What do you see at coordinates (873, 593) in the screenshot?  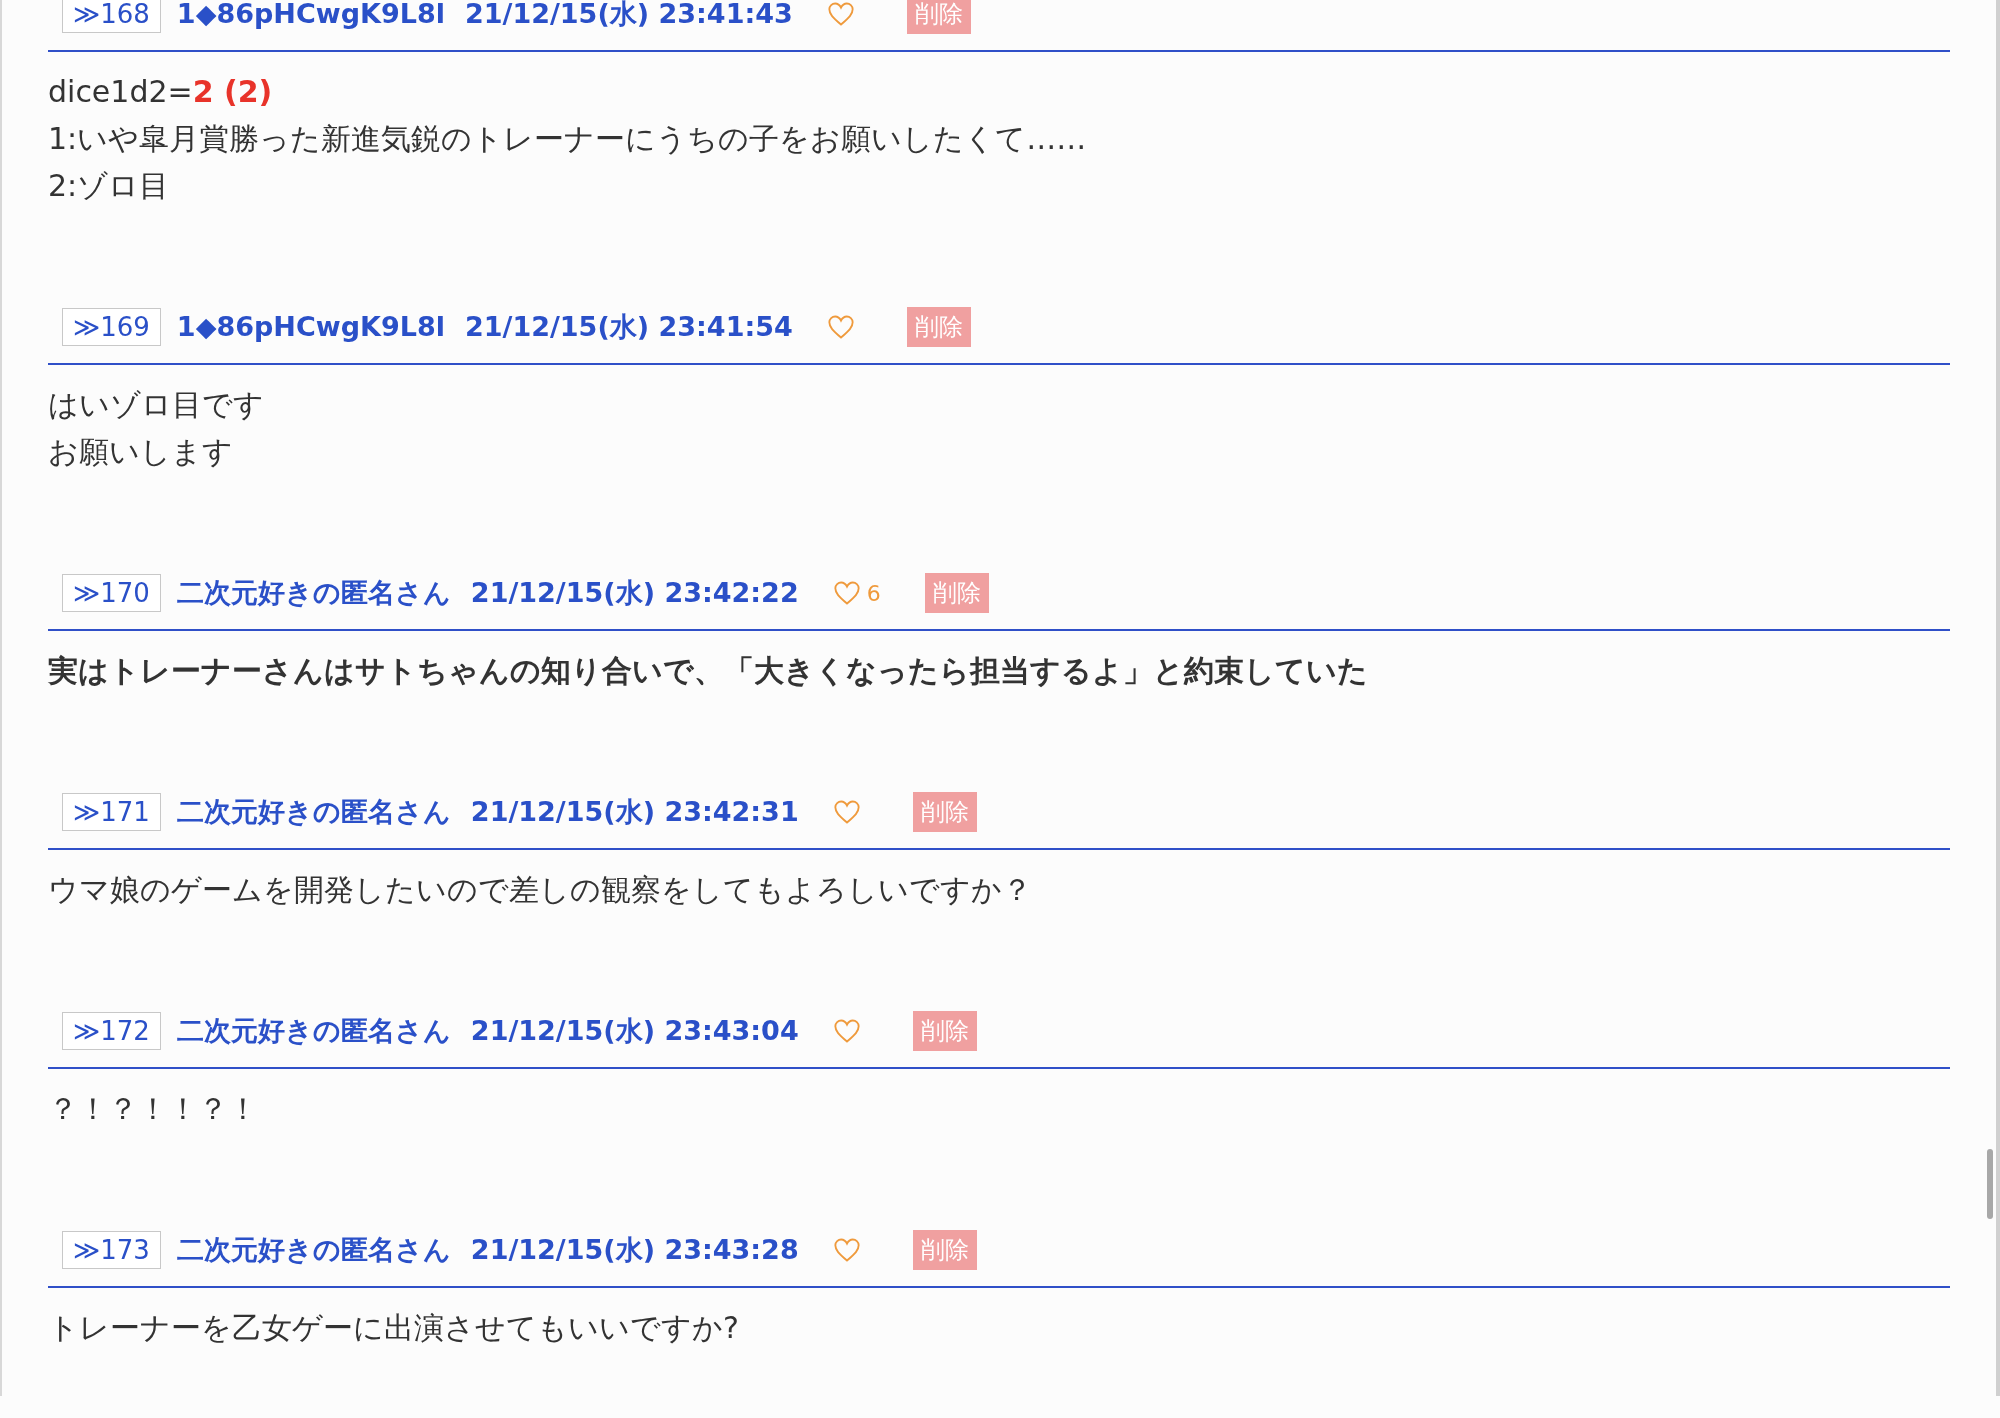 I see `like-count: 6` at bounding box center [873, 593].